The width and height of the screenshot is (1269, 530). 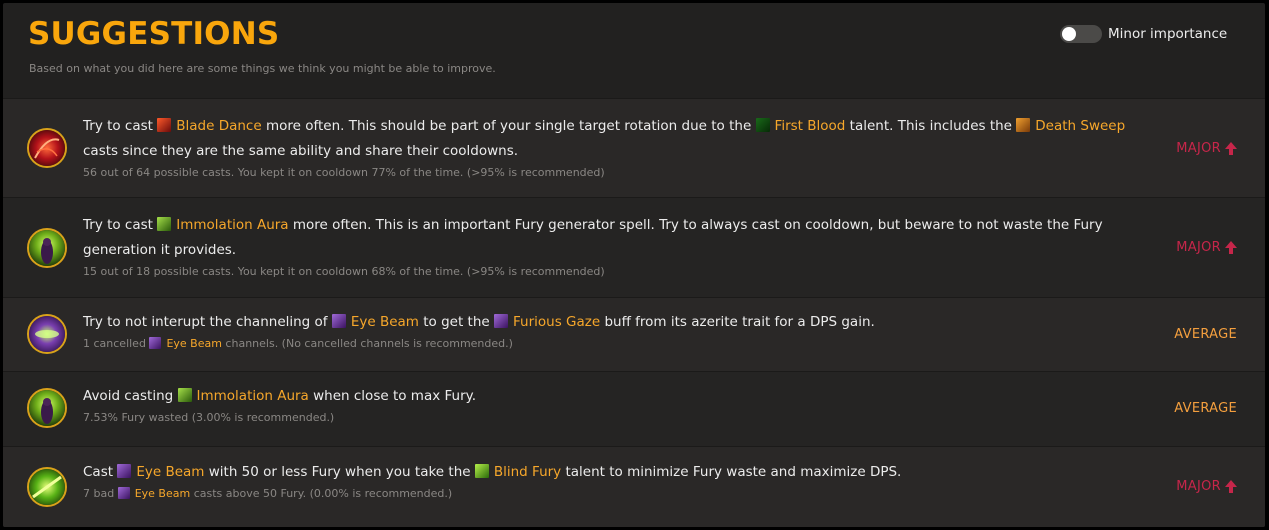 I want to click on spell-link-blade-dance: Blade Dance, so click(x=209, y=126).